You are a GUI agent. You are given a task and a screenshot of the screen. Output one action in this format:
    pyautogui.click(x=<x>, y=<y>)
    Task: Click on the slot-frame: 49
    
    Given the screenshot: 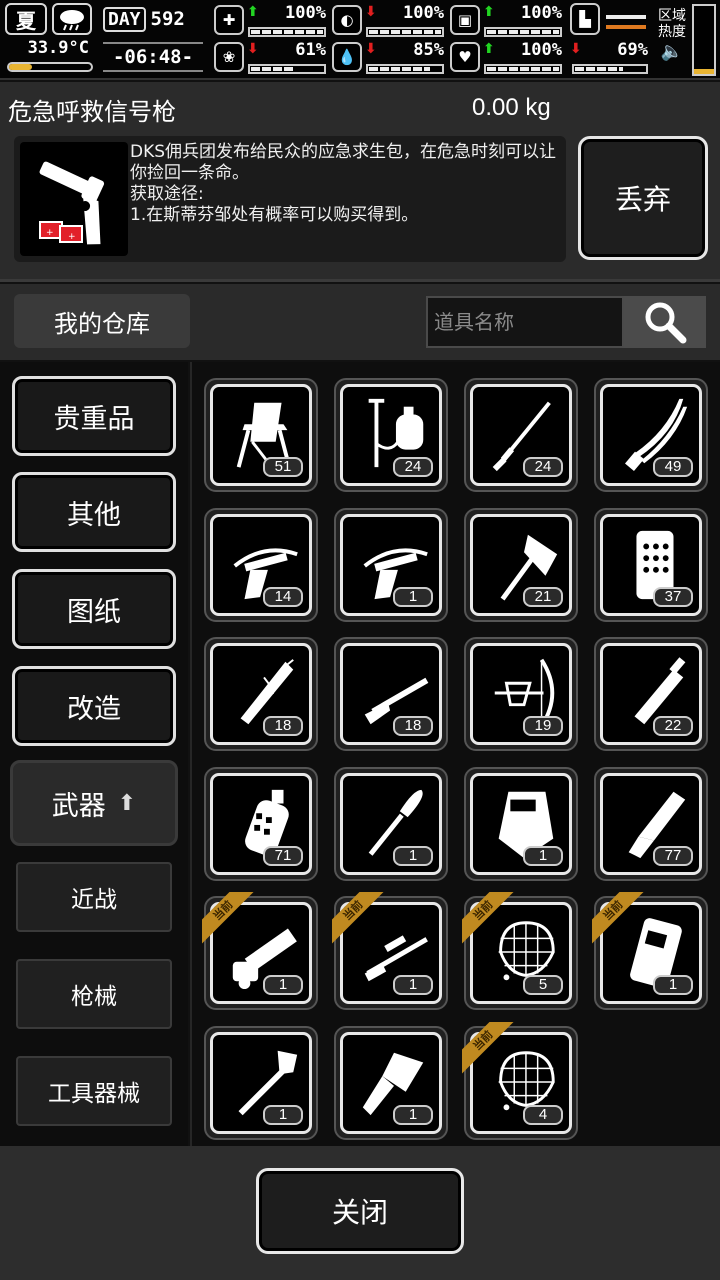 What is the action you would take?
    pyautogui.click(x=651, y=435)
    